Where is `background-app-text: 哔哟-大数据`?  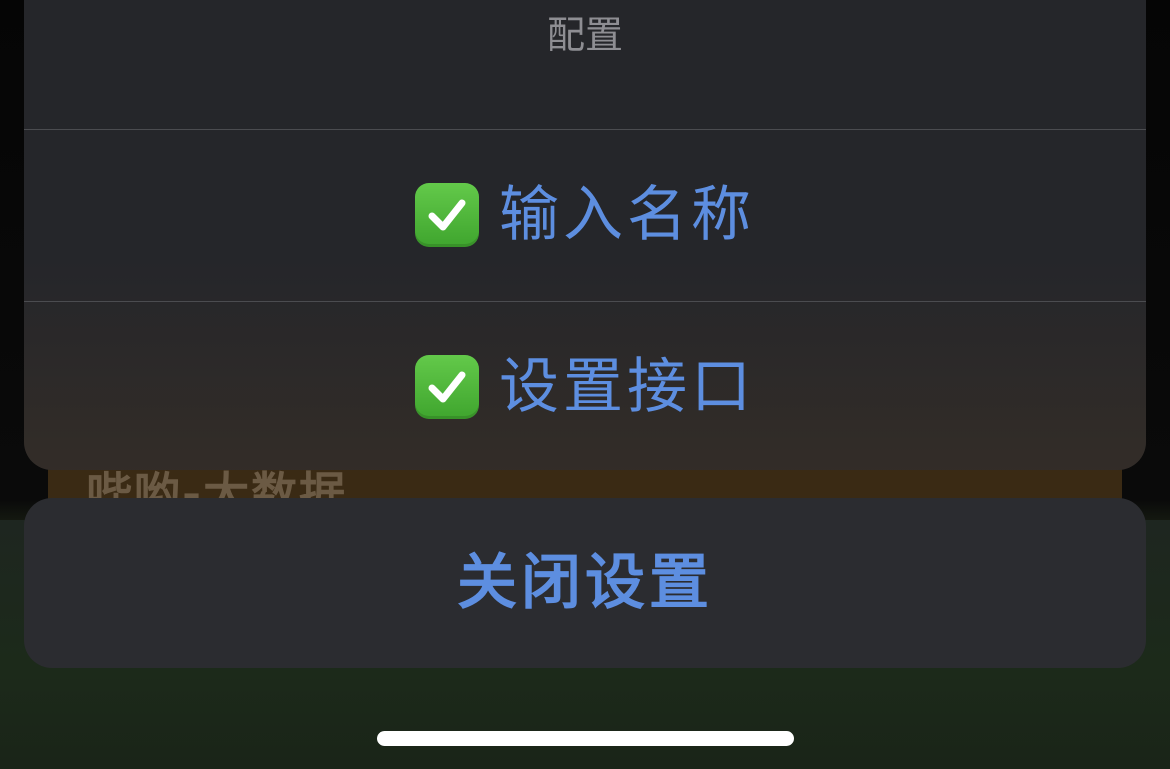 background-app-text: 哔哟-大数据 is located at coordinates (217, 484).